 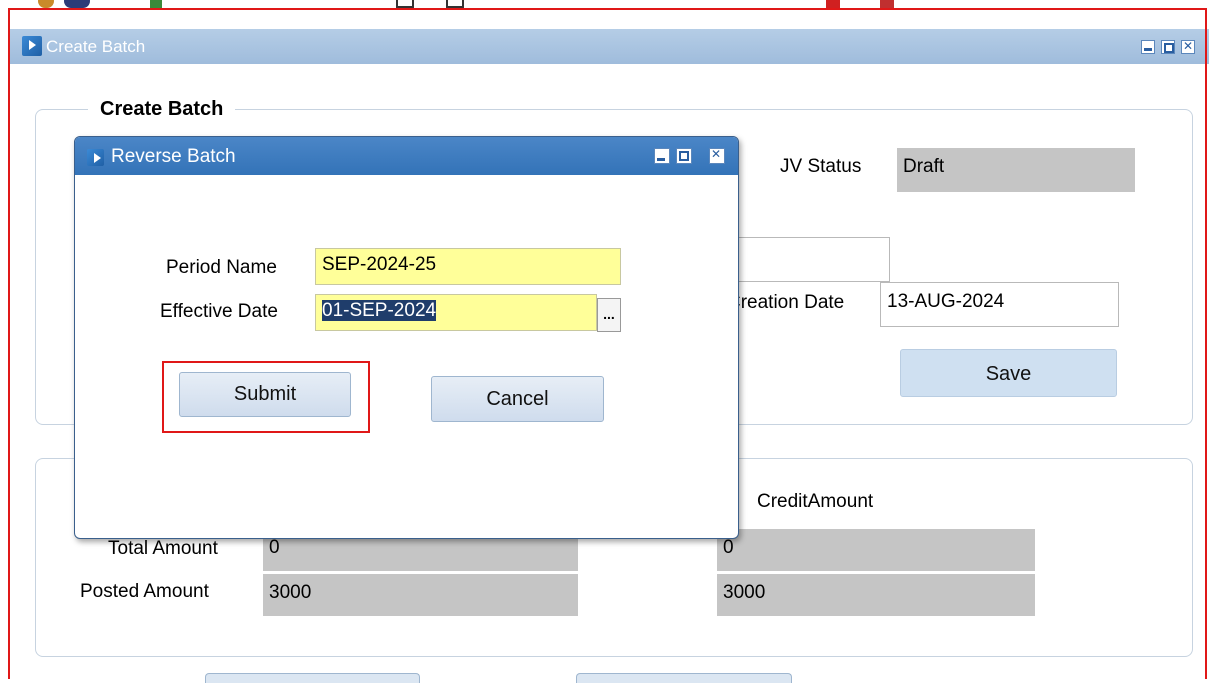 I want to click on dialog-maximize-icon, so click(x=684, y=156).